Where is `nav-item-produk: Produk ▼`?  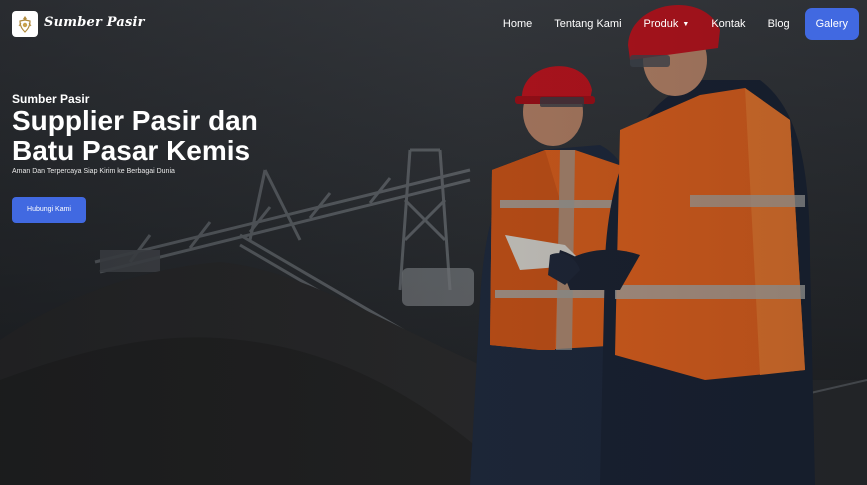
nav-item-produk: Produk ▼ is located at coordinates (667, 24).